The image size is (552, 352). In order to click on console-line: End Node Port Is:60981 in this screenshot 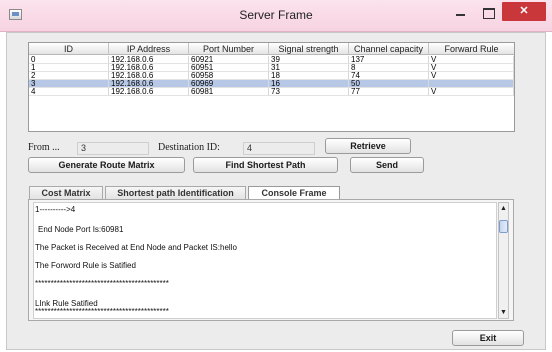, I will do `click(81, 229)`.